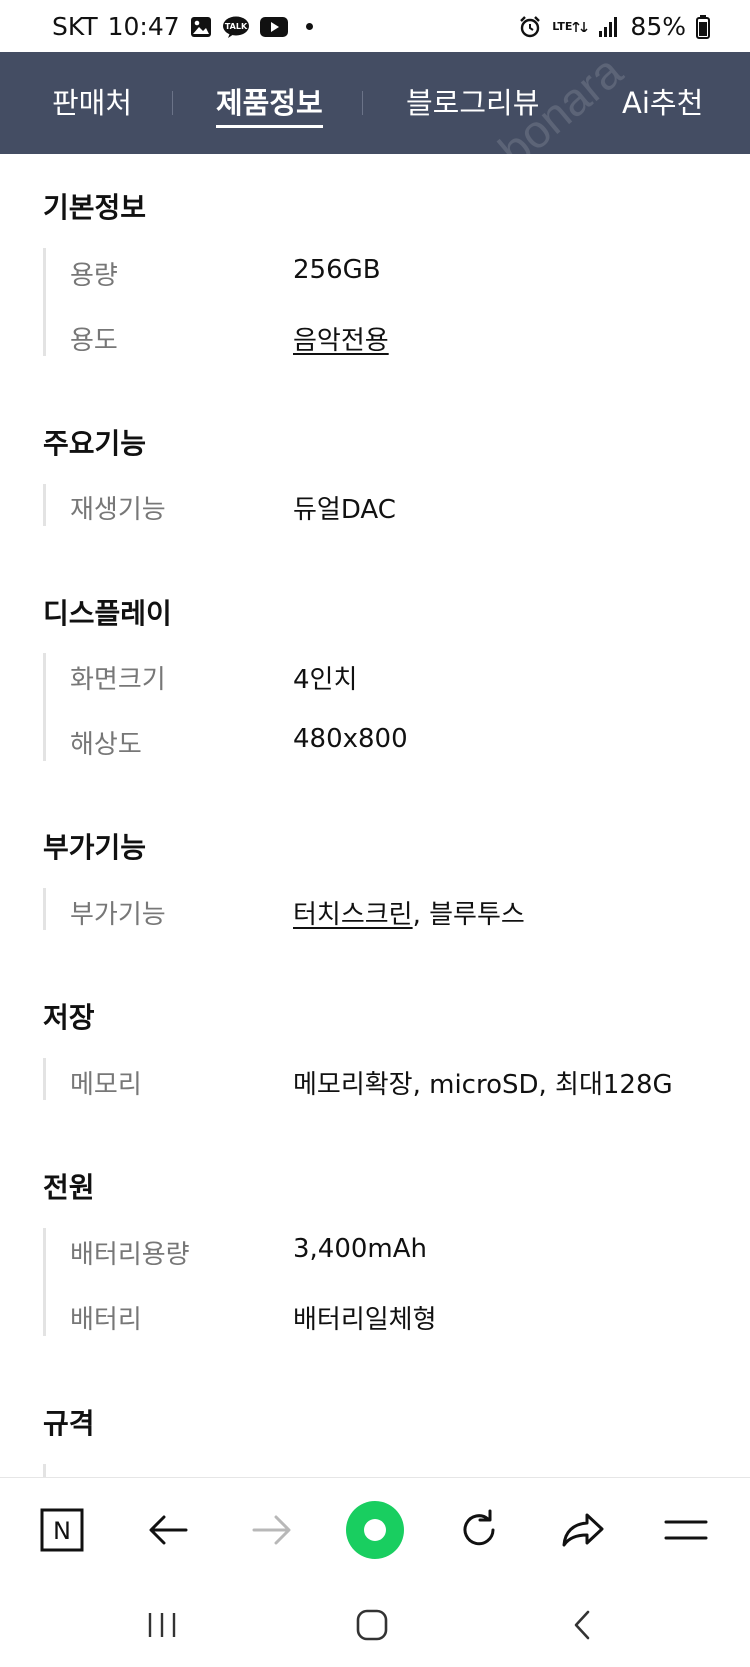 The height and width of the screenshot is (1667, 750). Describe the element at coordinates (562, 26) in the screenshot. I see `network-label: LTE` at that location.